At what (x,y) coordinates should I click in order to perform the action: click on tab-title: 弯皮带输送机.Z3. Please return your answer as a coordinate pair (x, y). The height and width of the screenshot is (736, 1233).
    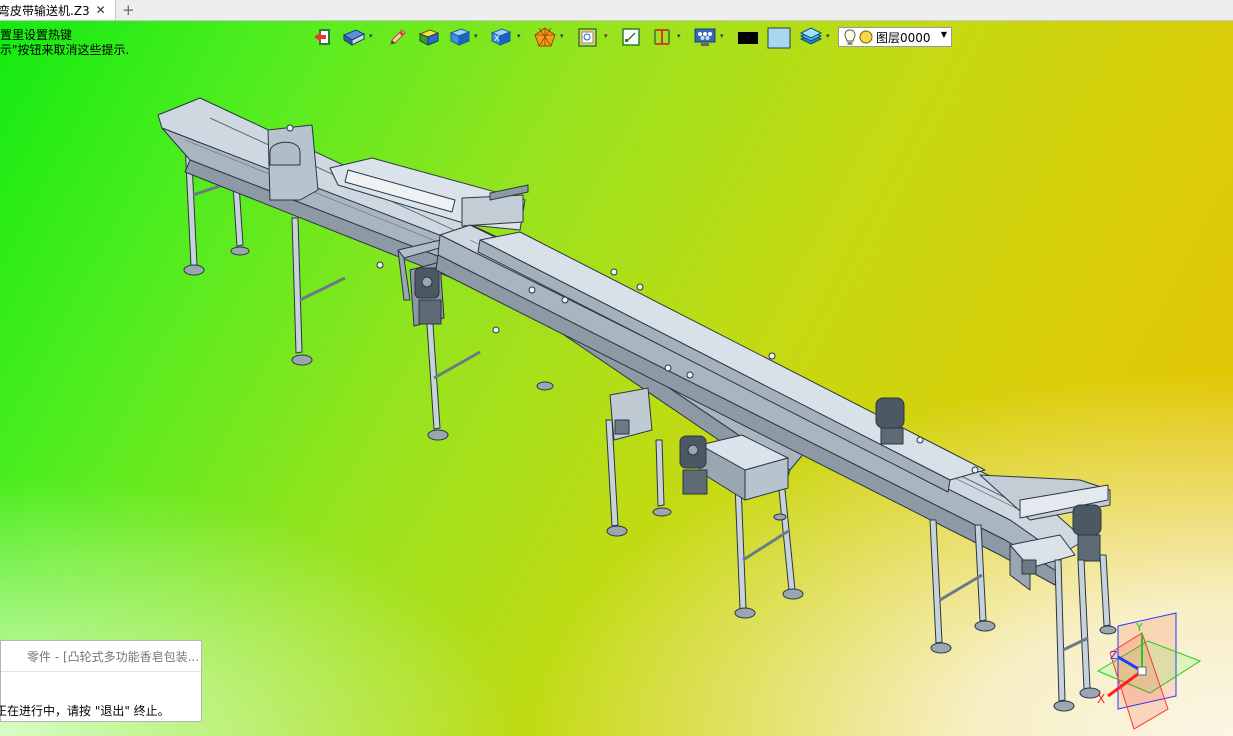
    Looking at the image, I should click on (45, 10).